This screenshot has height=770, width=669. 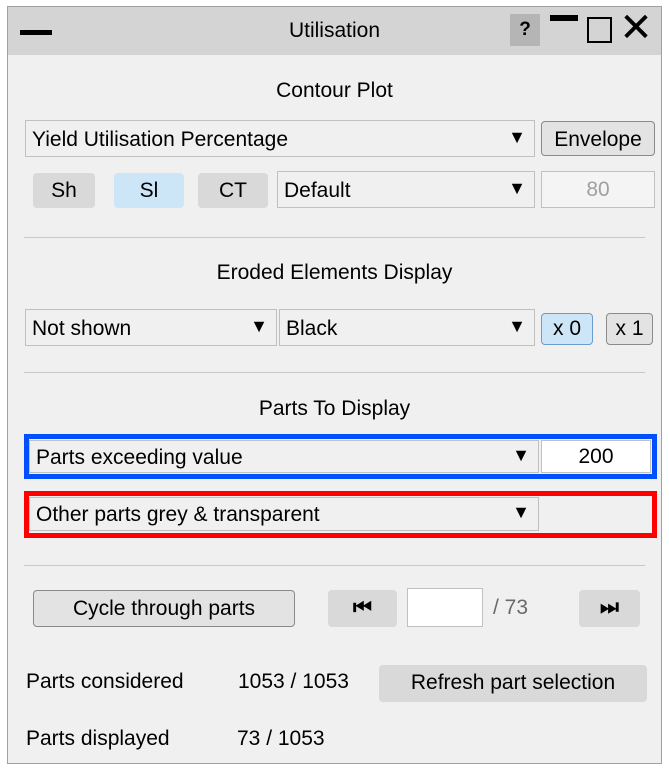 I want to click on highlight-red-box, so click(x=340, y=514).